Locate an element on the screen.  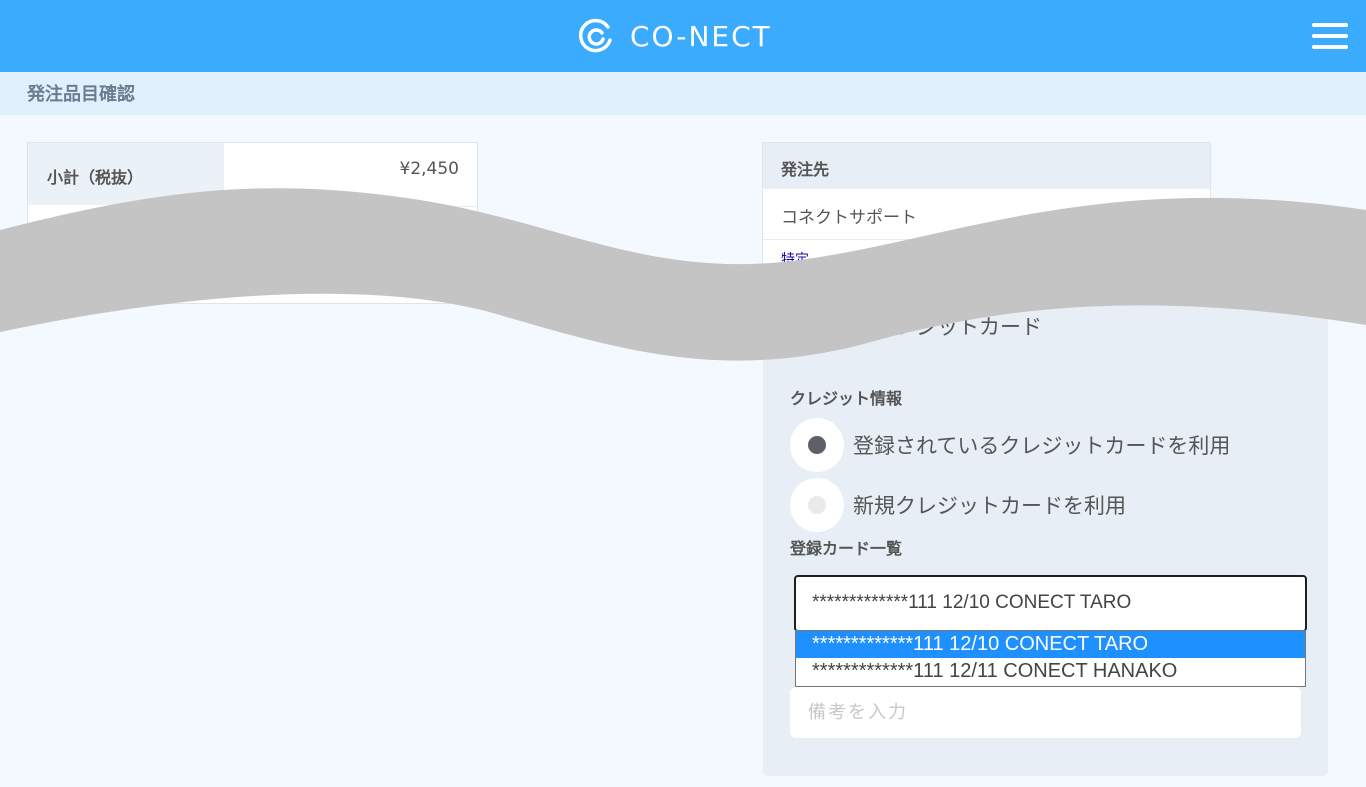
dropdown-option: *************111 12/10 CONECT TARO is located at coordinates (1050, 644).